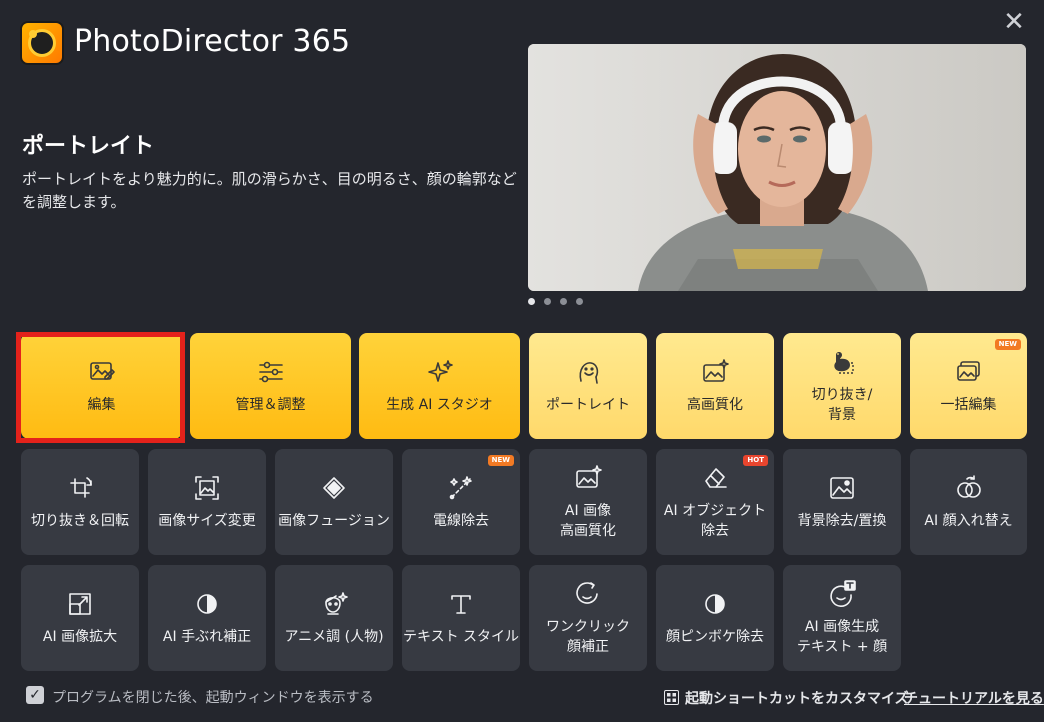 The width and height of the screenshot is (1044, 722). What do you see at coordinates (212, 41) in the screenshot?
I see `app-title: PhotoDirector 365` at bounding box center [212, 41].